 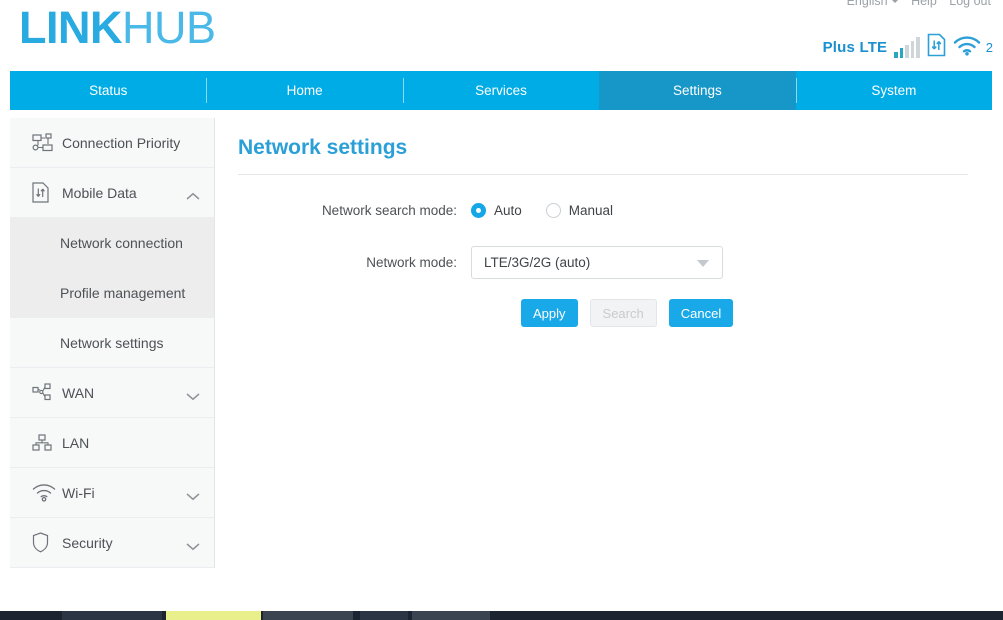 I want to click on tab-label: Home, so click(x=304, y=90).